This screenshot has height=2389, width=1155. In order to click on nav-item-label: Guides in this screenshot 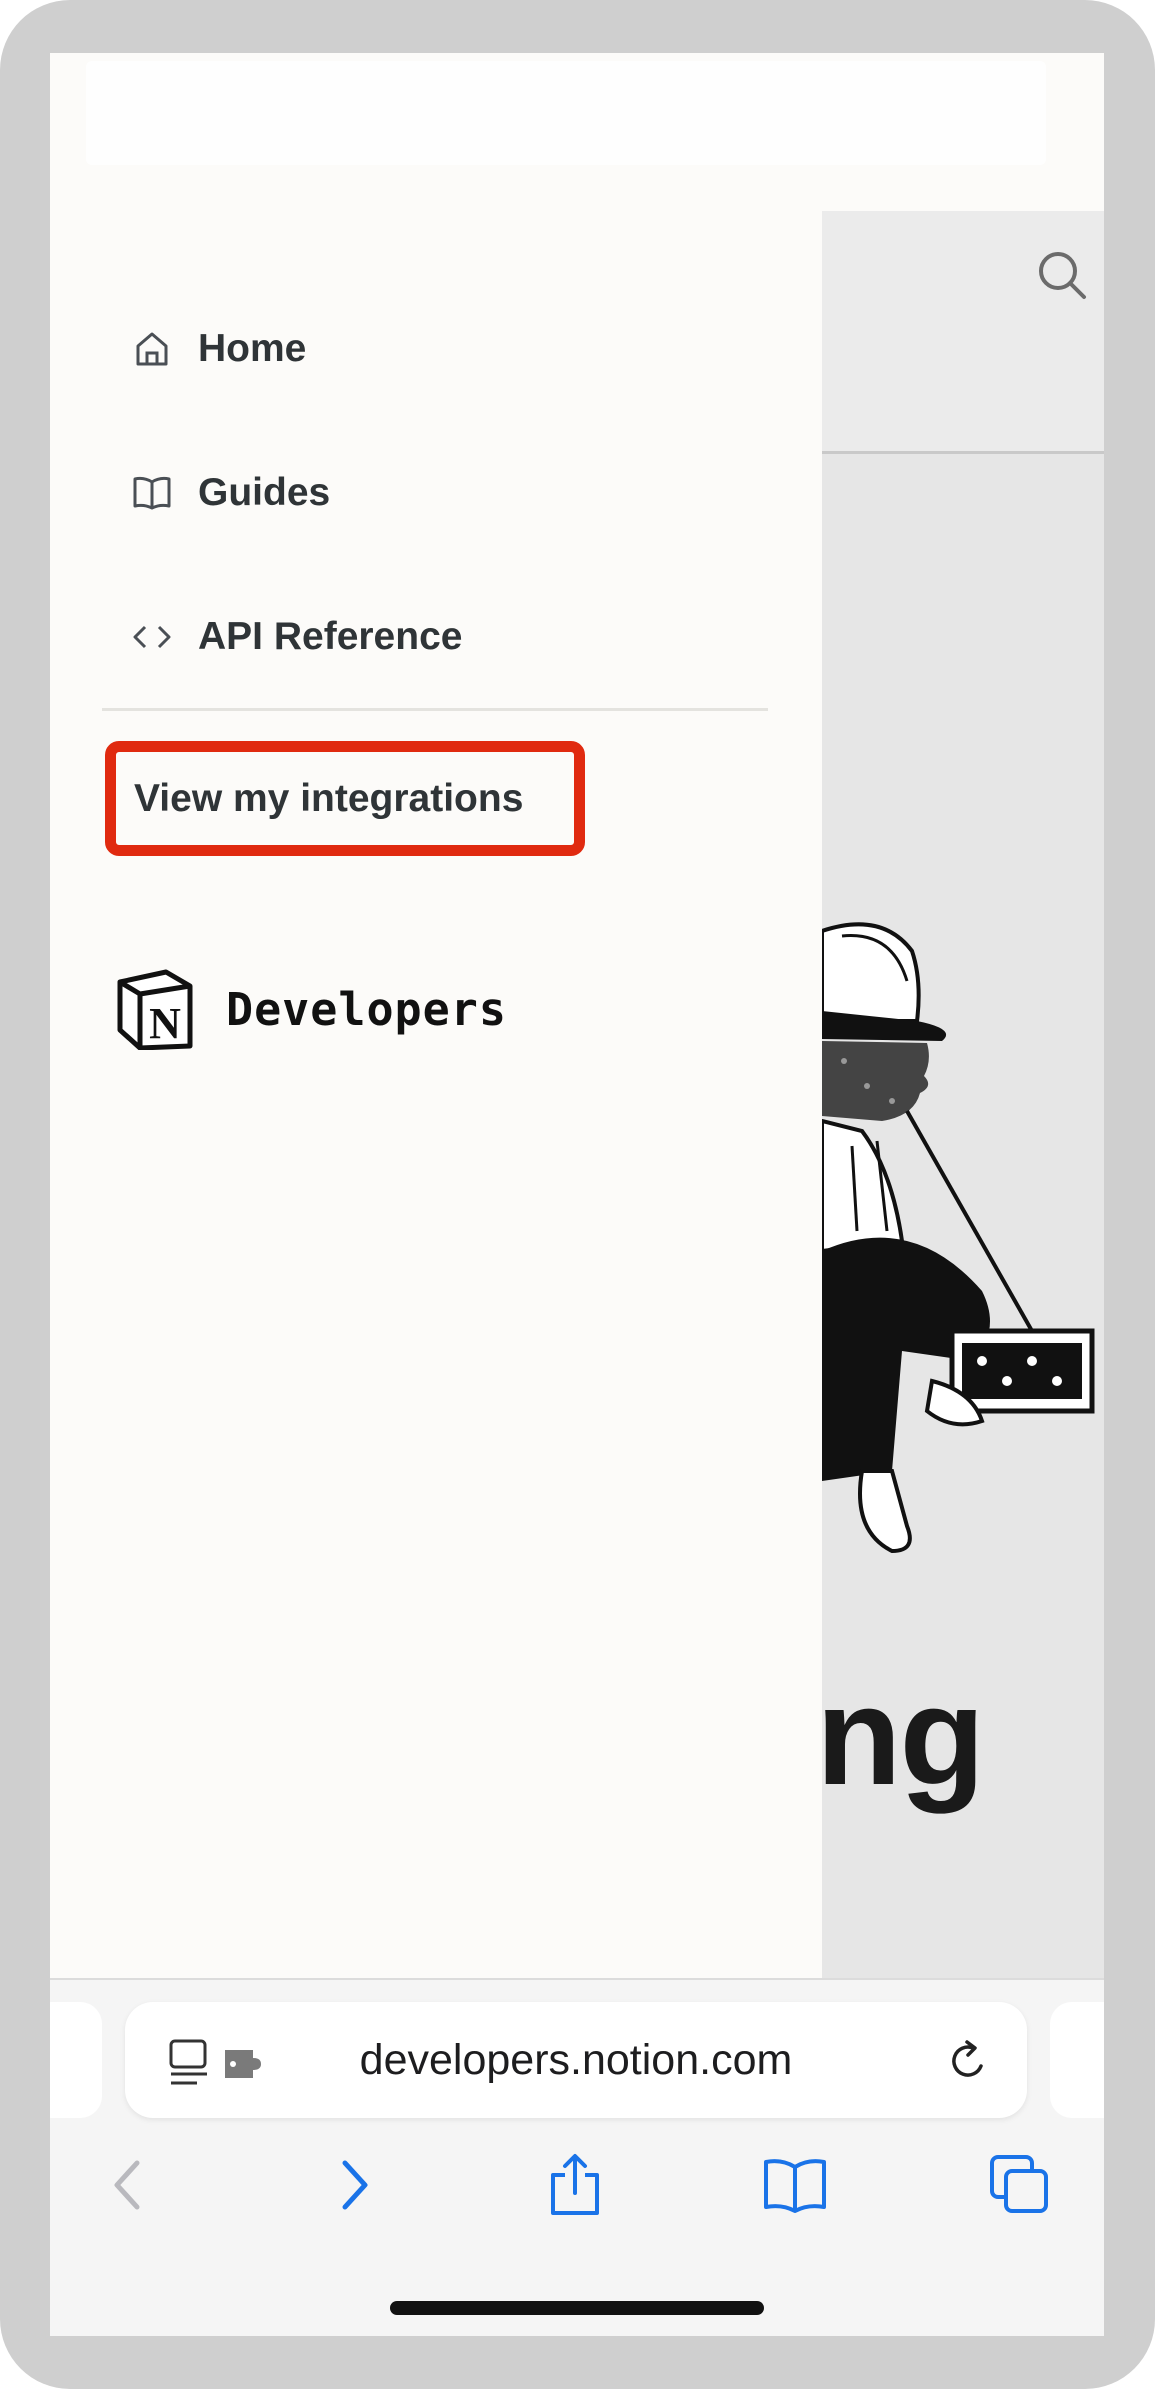, I will do `click(264, 492)`.